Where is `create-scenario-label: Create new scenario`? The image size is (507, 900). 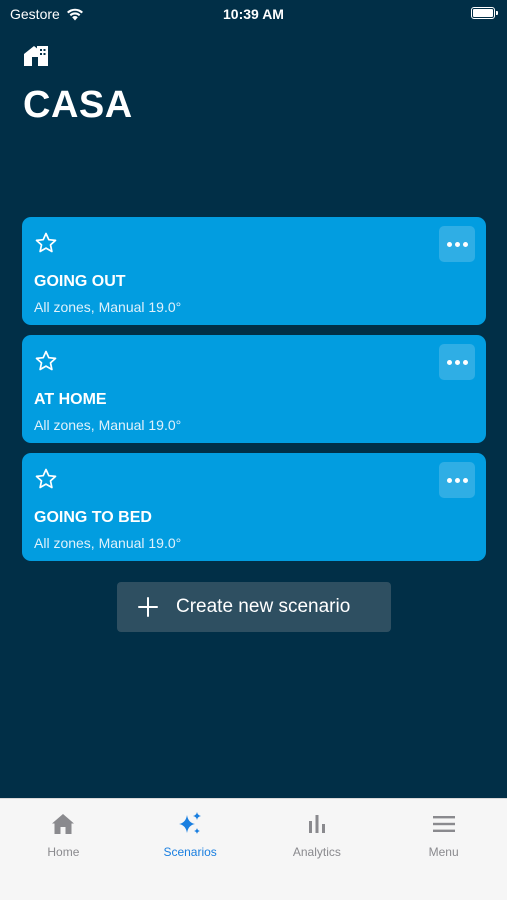
create-scenario-label: Create new scenario is located at coordinates (263, 606).